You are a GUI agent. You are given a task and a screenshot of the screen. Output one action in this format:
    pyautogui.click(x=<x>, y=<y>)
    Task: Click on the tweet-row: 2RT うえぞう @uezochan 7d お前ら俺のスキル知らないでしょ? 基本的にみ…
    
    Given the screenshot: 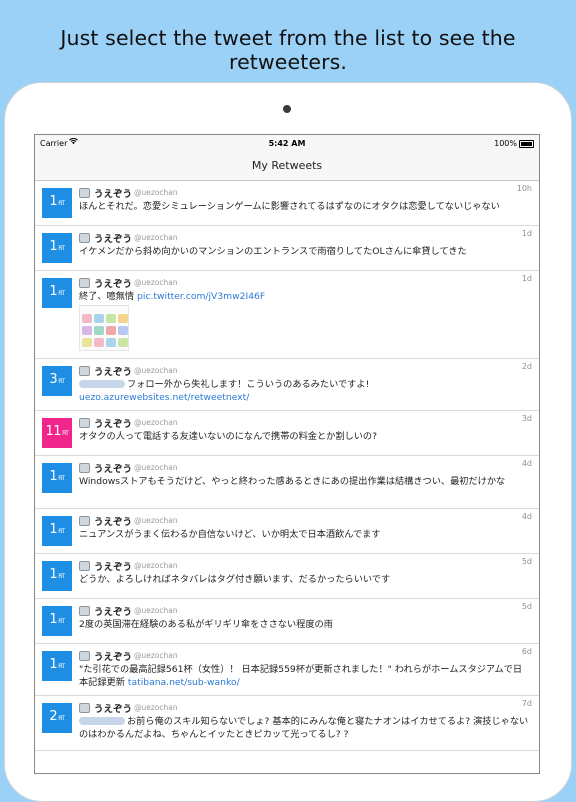 What is the action you would take?
    pyautogui.click(x=287, y=723)
    